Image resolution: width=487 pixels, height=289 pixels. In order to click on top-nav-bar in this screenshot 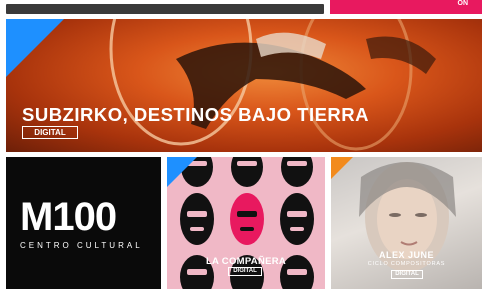, I will do `click(165, 9)`.